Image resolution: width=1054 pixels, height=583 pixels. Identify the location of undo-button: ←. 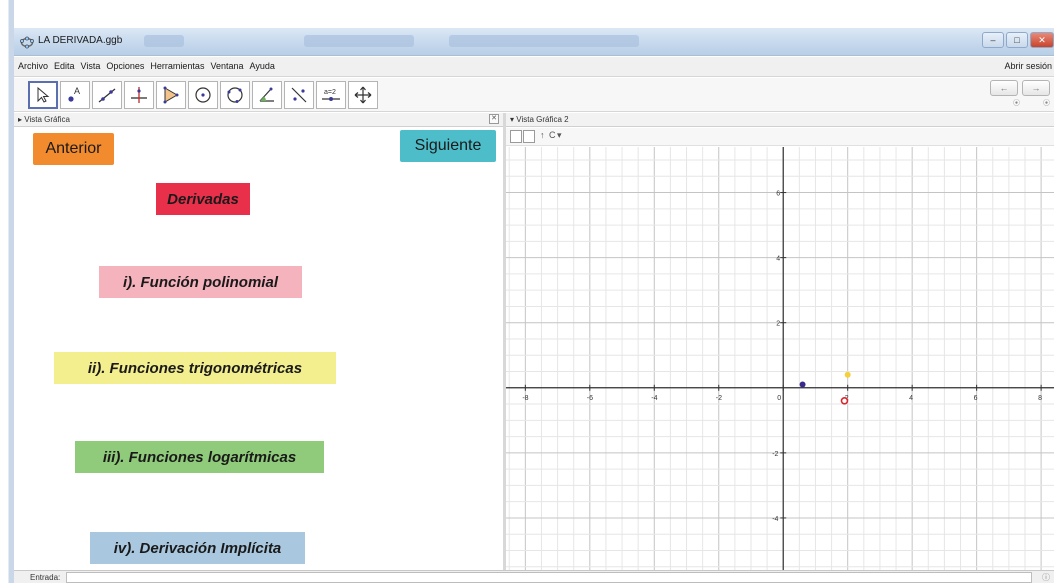
(1004, 88).